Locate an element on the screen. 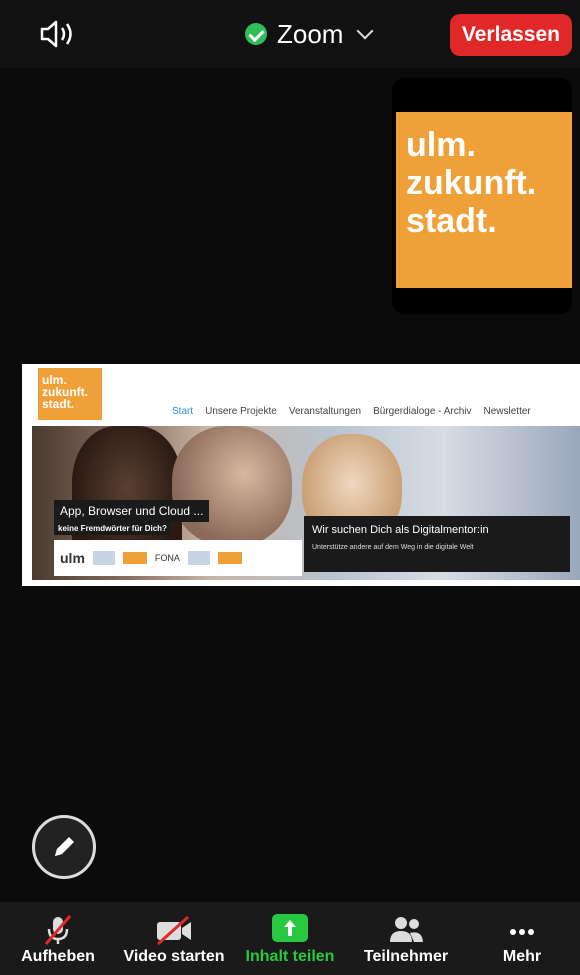 Image resolution: width=580 pixels, height=975 pixels. website-logo: ulm. zukunft. stadt. is located at coordinates (70, 394).